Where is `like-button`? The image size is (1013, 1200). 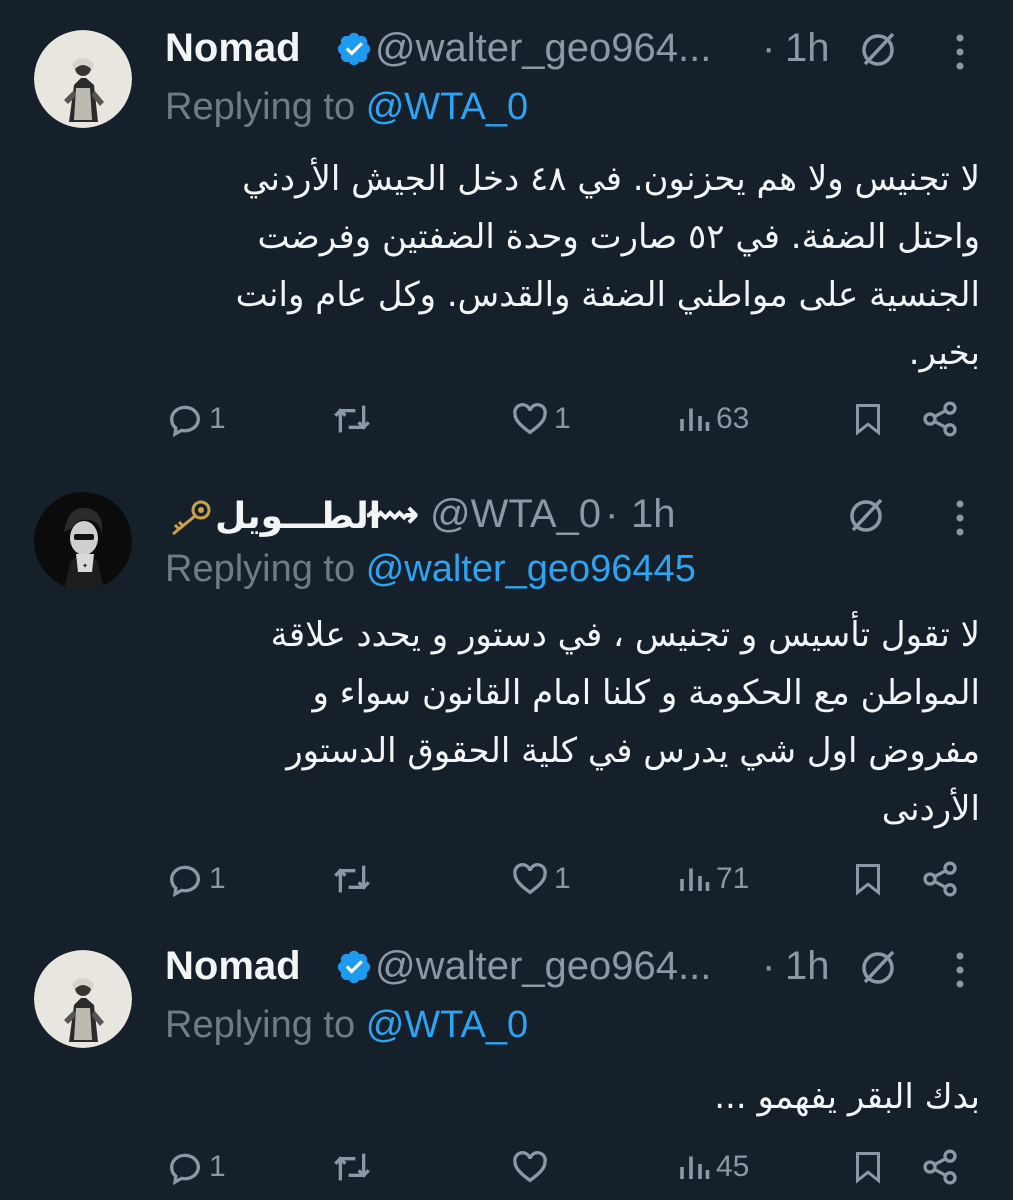 like-button is located at coordinates (532, 1167).